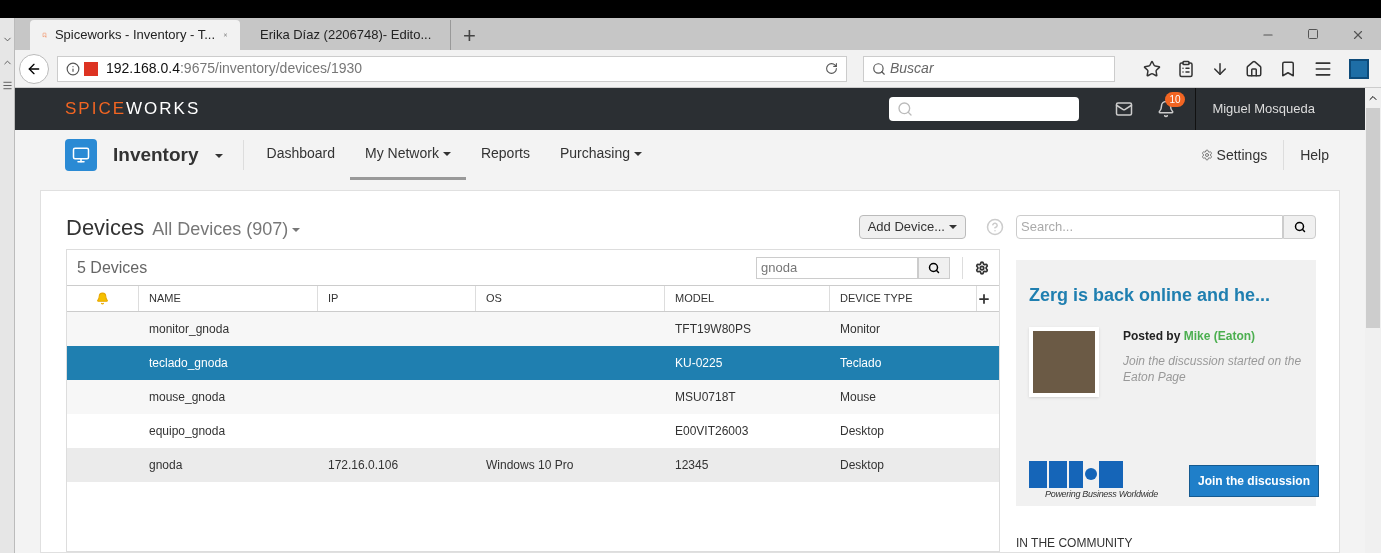 The height and width of the screenshot is (553, 1381). I want to click on table-search-field: gnoda, so click(837, 267).